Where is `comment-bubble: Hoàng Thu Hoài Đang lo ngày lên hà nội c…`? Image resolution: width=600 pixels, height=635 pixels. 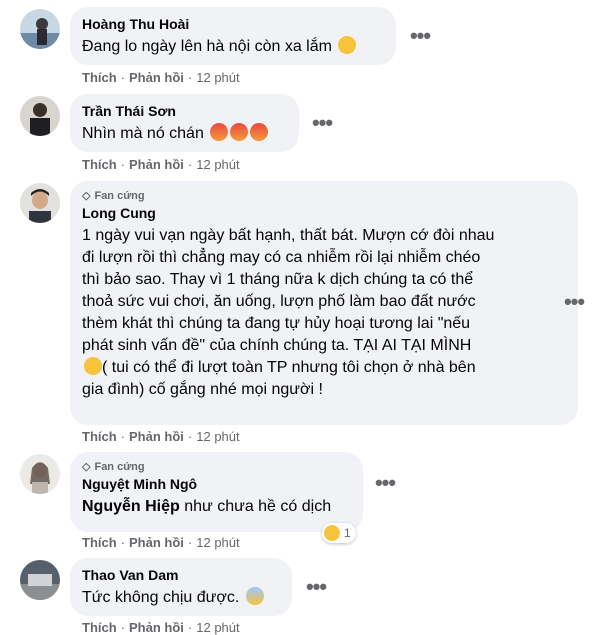 comment-bubble: Hoàng Thu Hoài Đang lo ngày lên hà nội c… is located at coordinates (233, 36).